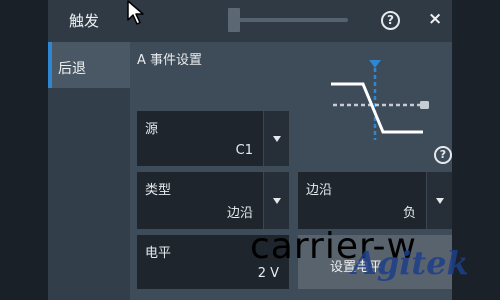  I want to click on type-value: 边沿, so click(239, 213).